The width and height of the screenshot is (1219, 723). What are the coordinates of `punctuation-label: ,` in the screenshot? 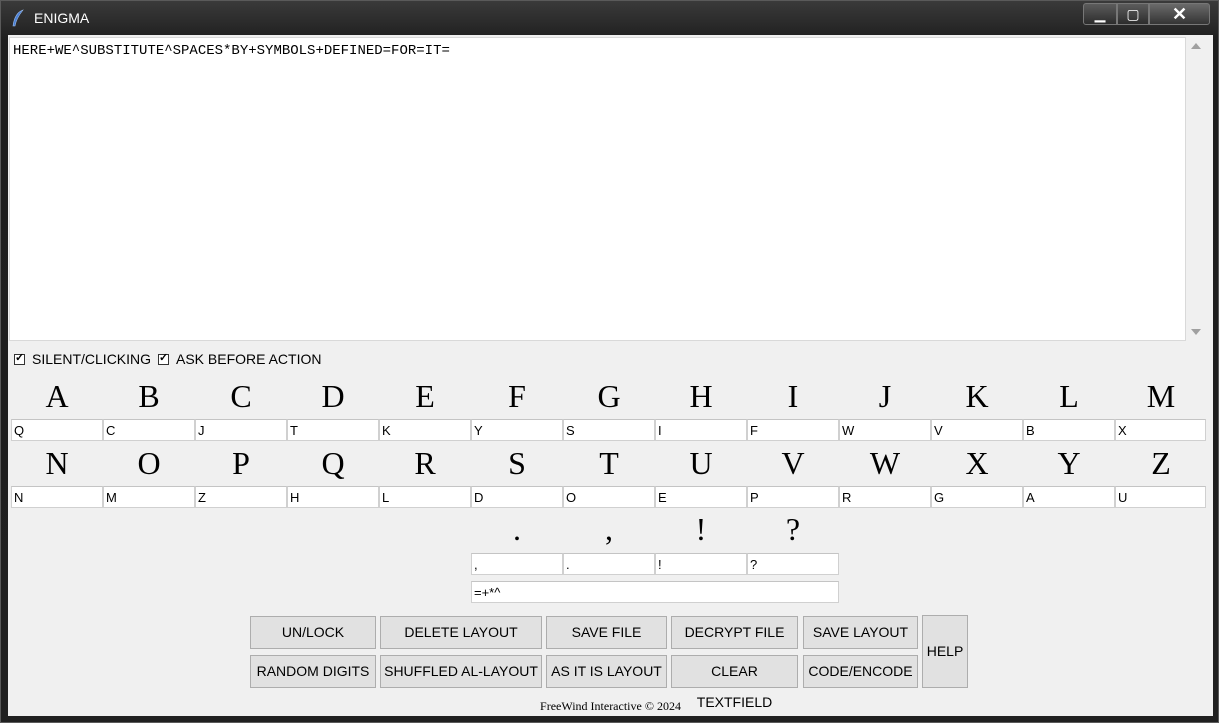 It's located at (609, 529).